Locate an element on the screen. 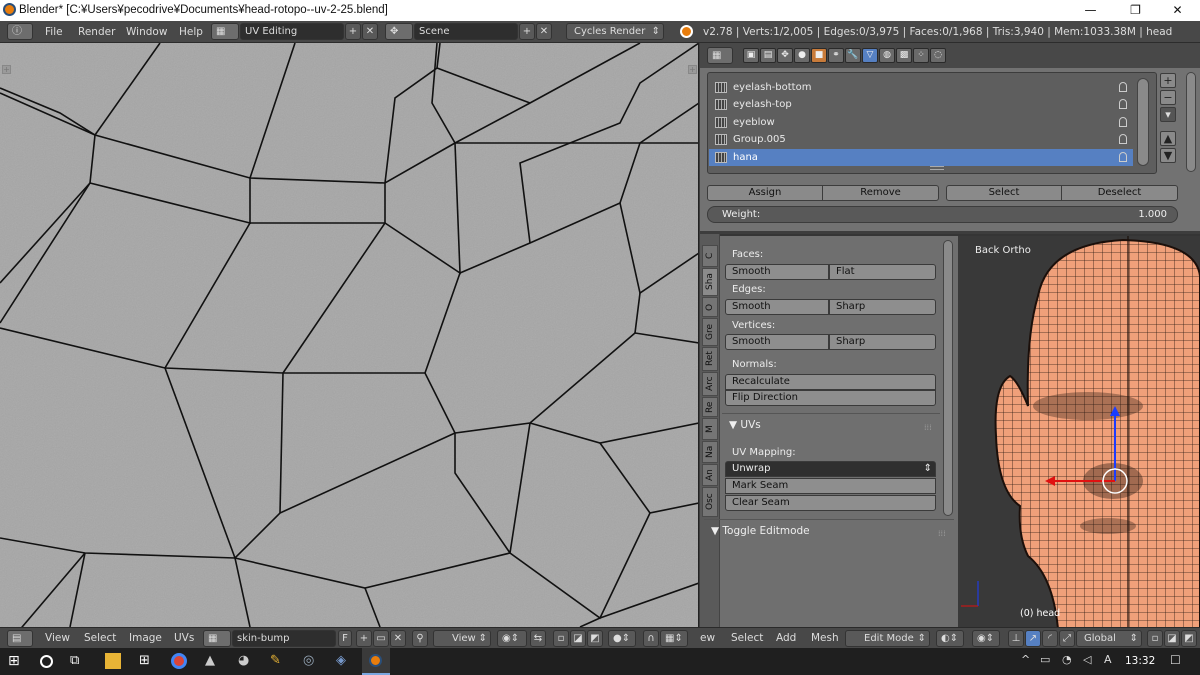 This screenshot has height=675, width=1200. faces-flat-button: Flat is located at coordinates (882, 272).